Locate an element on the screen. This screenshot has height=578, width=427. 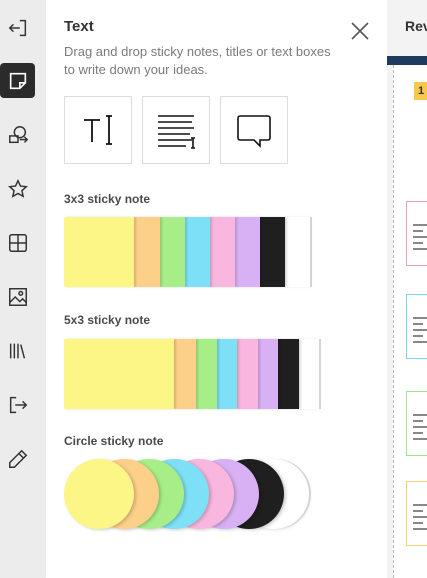
exit-button is located at coordinates (17, 27).